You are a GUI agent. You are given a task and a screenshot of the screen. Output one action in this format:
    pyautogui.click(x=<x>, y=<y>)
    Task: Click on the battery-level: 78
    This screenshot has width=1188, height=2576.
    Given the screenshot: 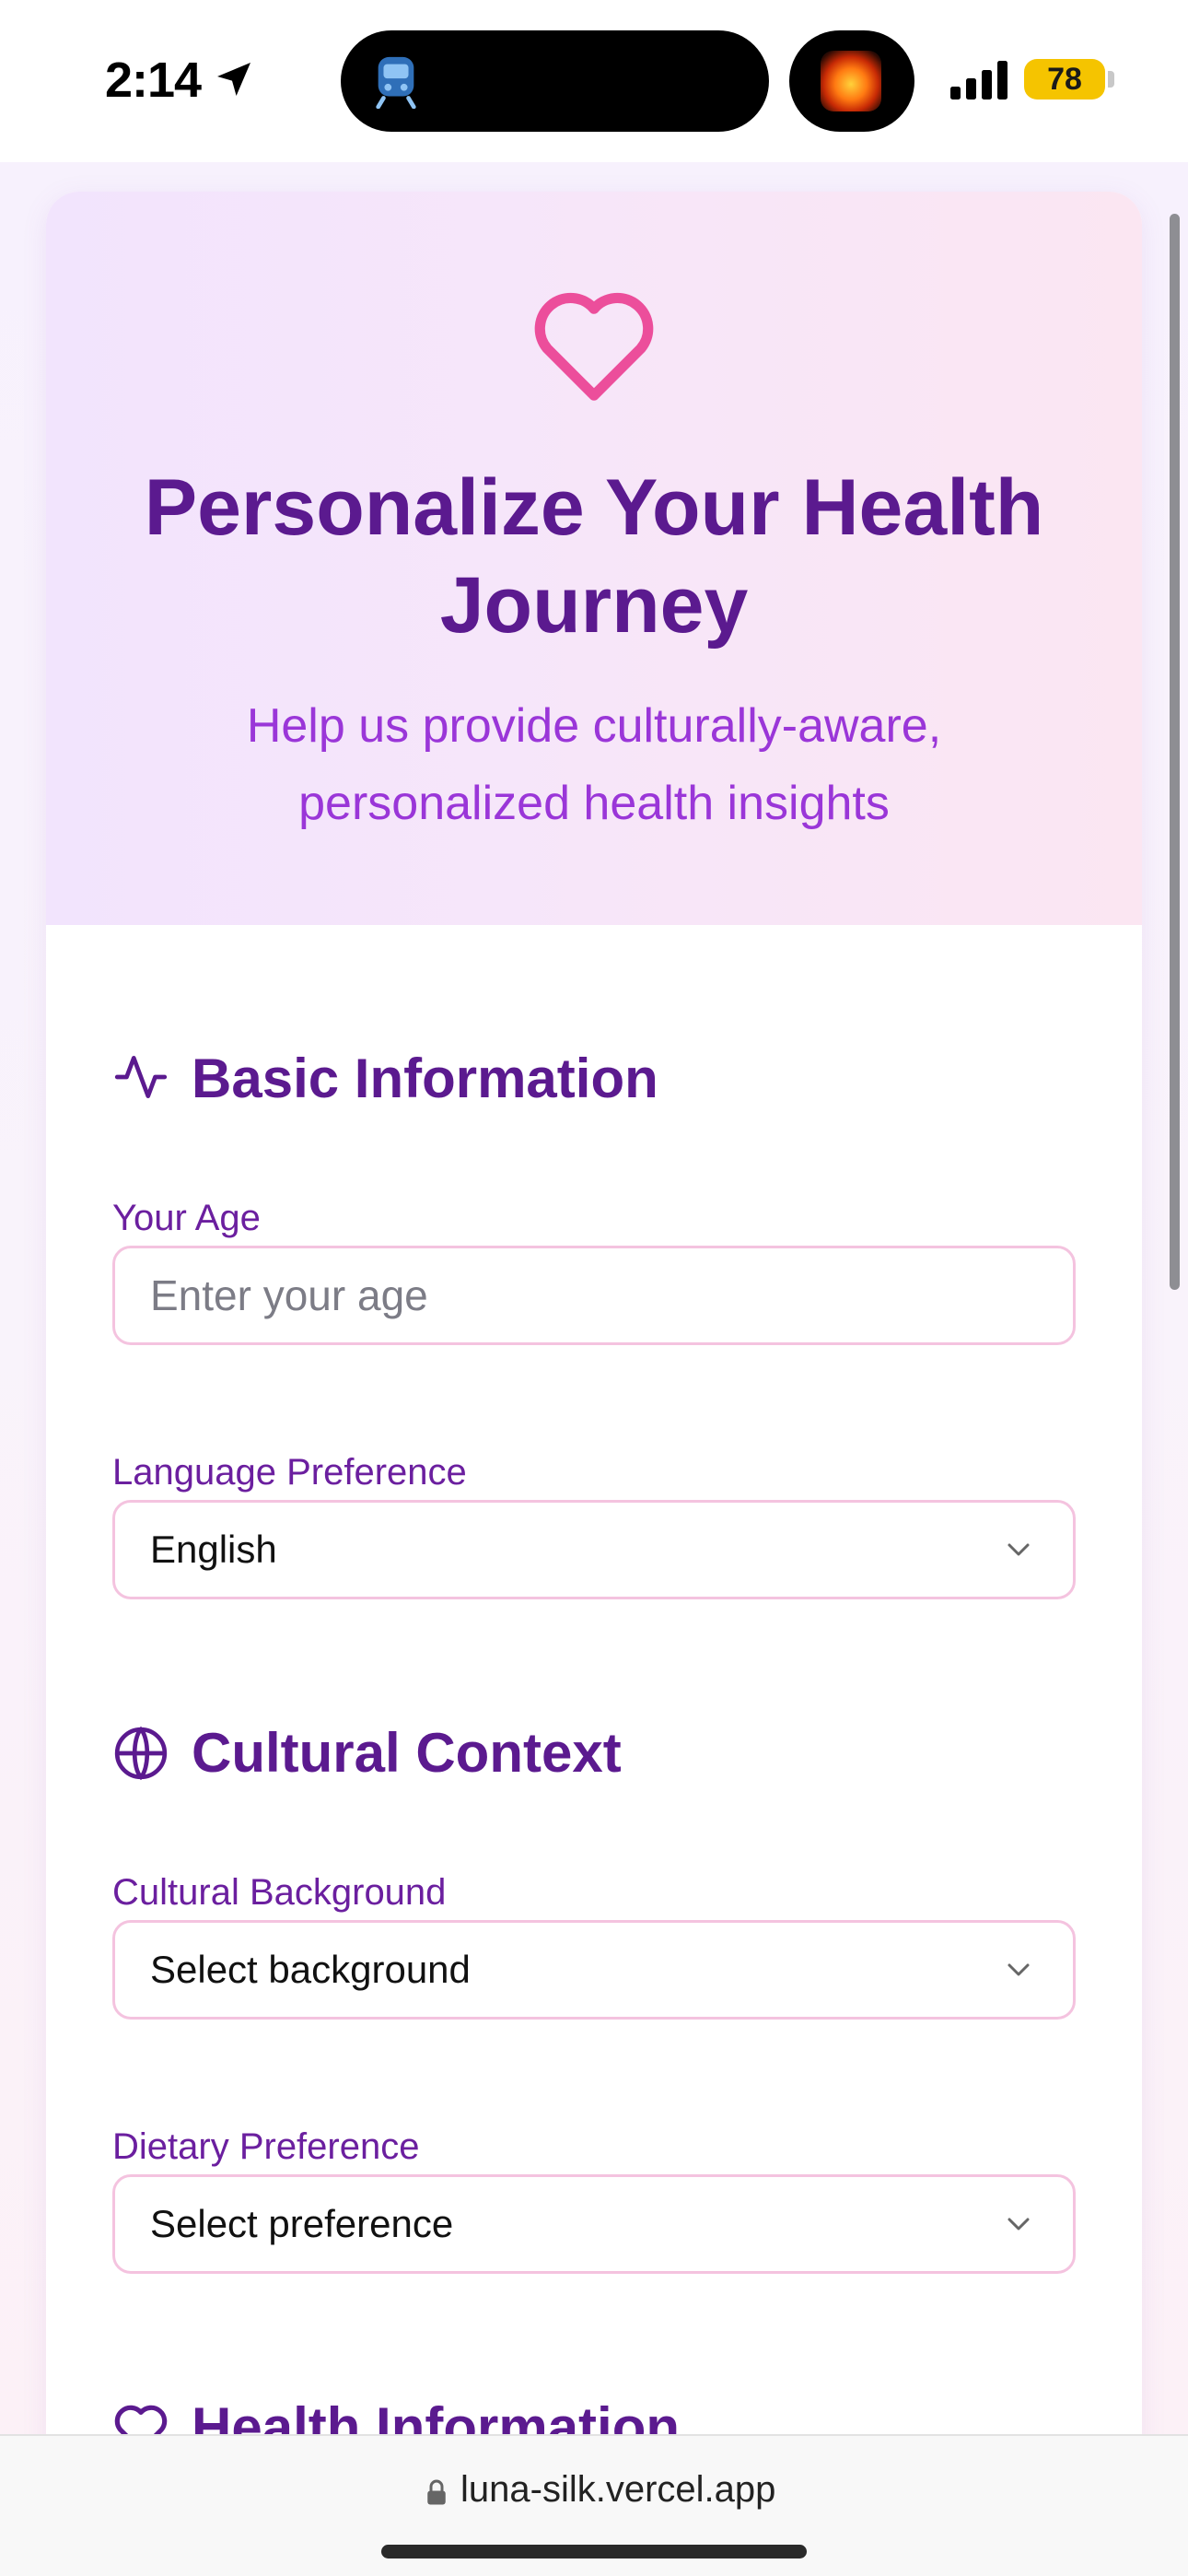 What is the action you would take?
    pyautogui.click(x=1064, y=79)
    